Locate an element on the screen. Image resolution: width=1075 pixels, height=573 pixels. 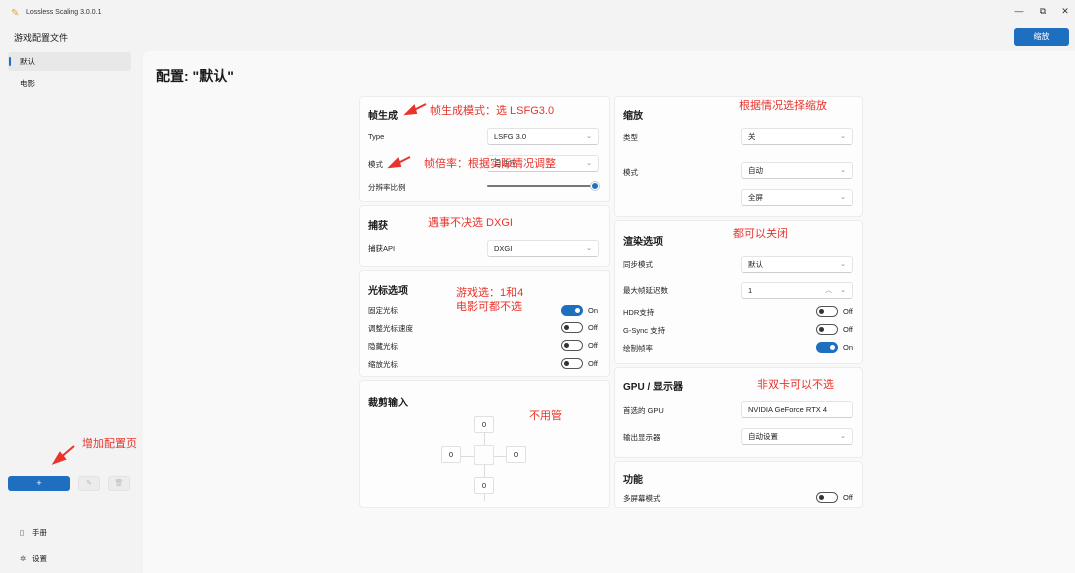
annotation-frame-gen: 帧生成模式：选 LSFG3.0 is located at coordinates (492, 111).